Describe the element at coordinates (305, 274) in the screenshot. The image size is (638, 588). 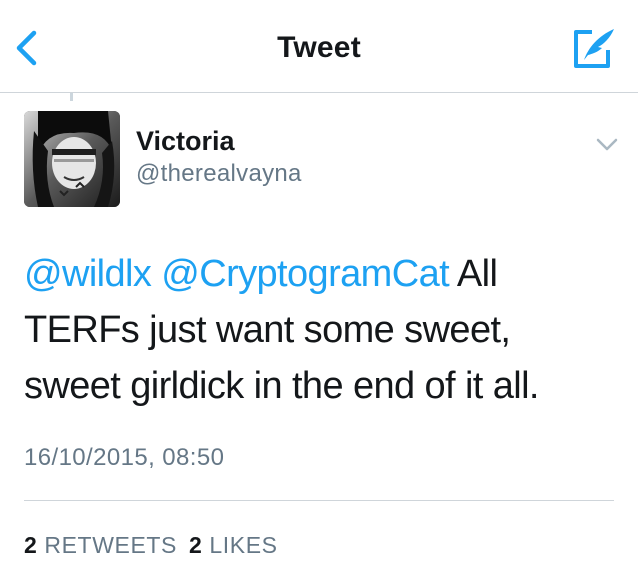
I see `mention-link: @CryptogramCat` at that location.